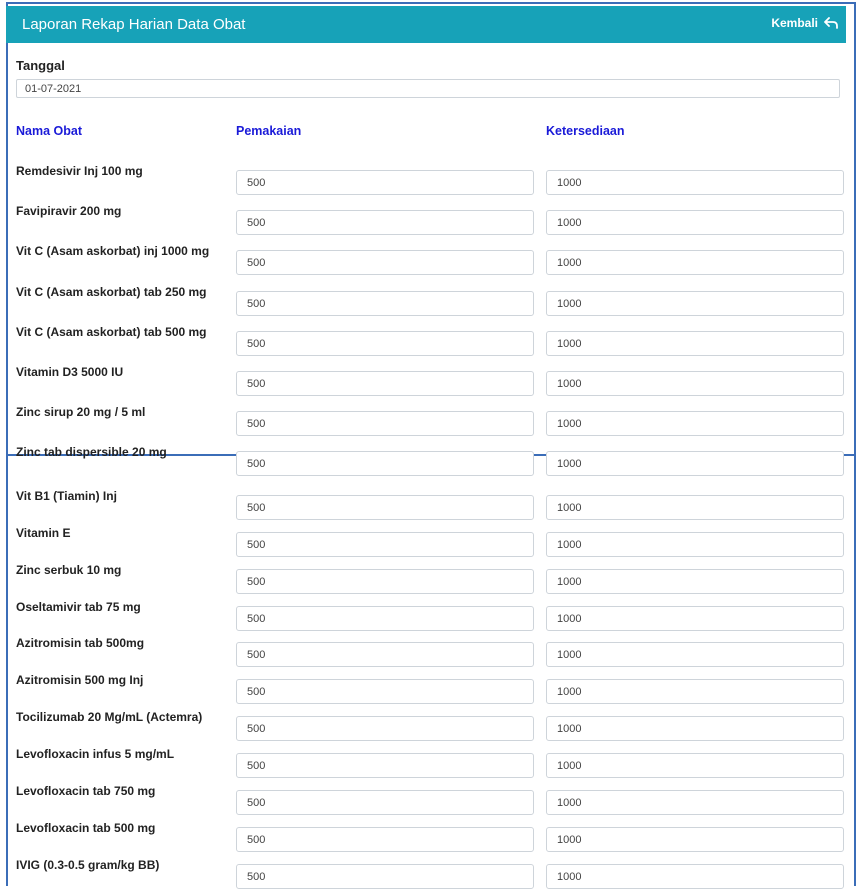  I want to click on table-row: Vitamin D3 5000 IU, so click(428, 380).